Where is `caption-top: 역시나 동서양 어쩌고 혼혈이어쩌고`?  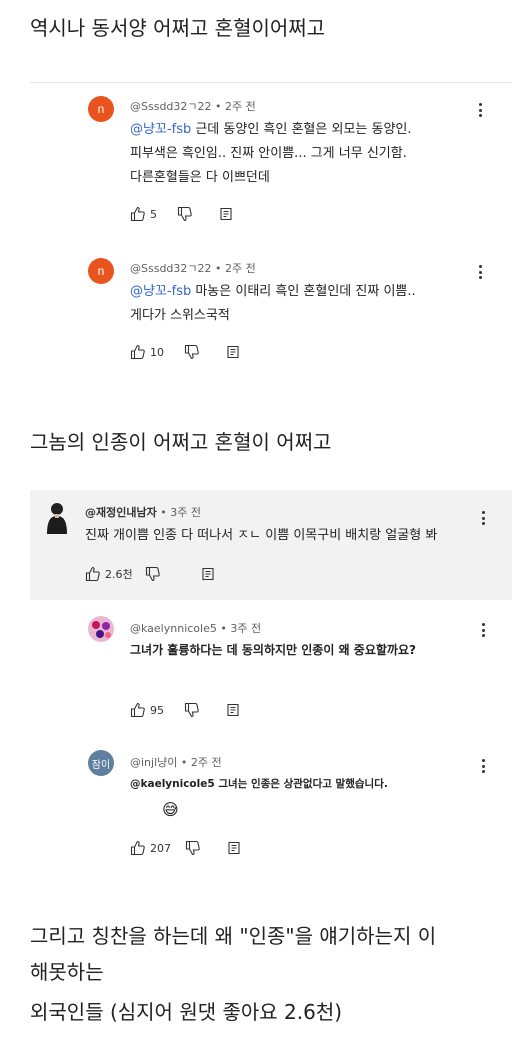
caption-top: 역시나 동서양 어쩌고 혼혈이어쩌고 is located at coordinates (178, 28).